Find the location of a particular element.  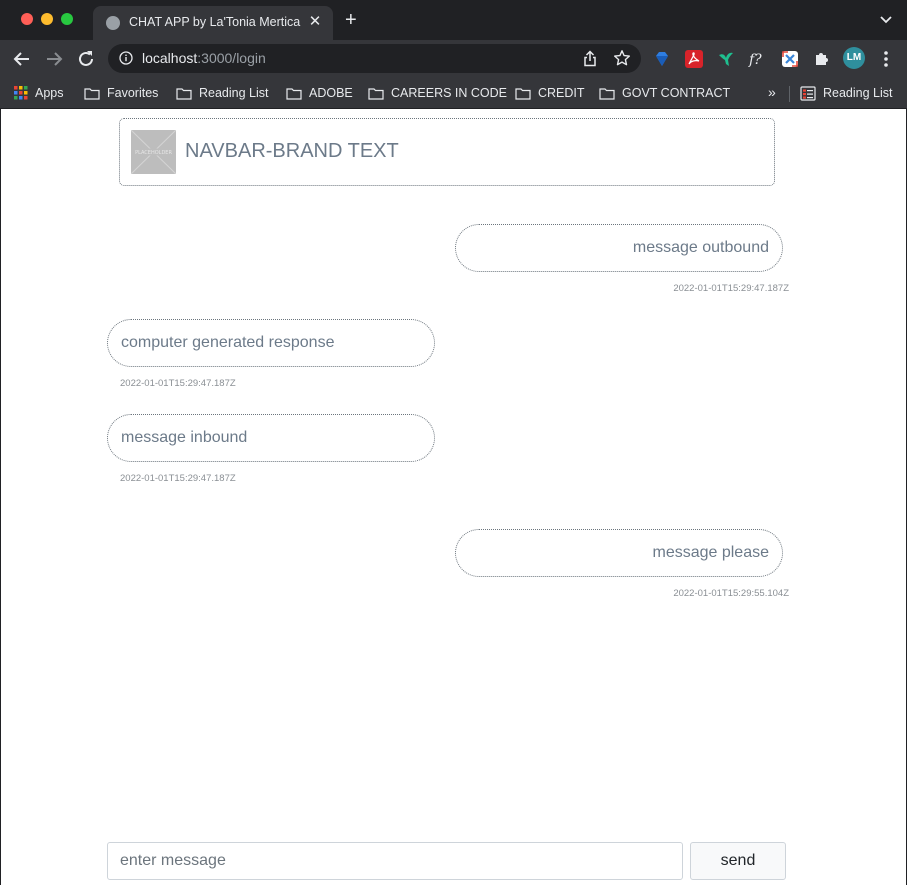

bookmark-folder-favorites: Favorites is located at coordinates (121, 93).